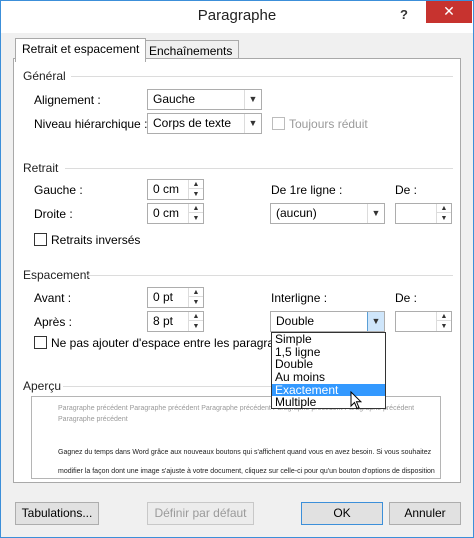 Image resolution: width=474 pixels, height=538 pixels. I want to click on collapsed-label: Toujours réduit, so click(328, 124).